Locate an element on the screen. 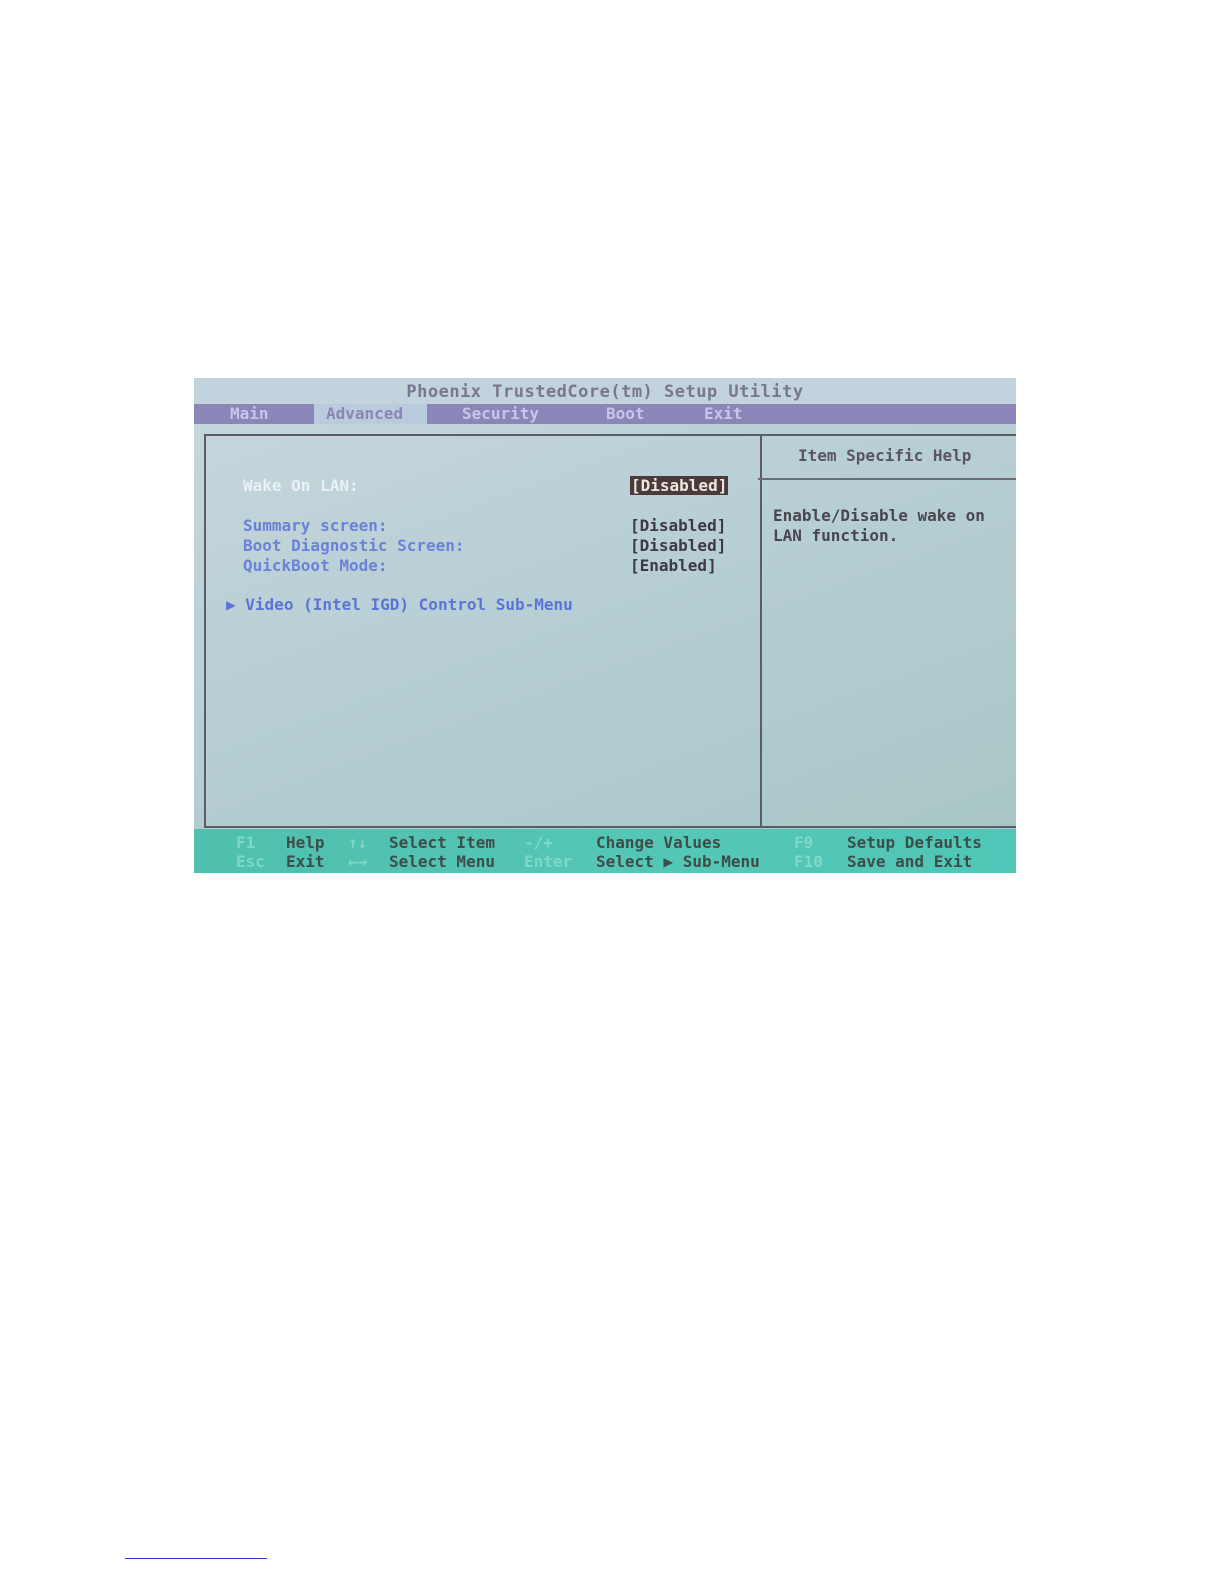 Image resolution: width=1224 pixels, height=1584 pixels. key-desc-select-submenu: Select ▶ Sub-Menu is located at coordinates (678, 861).